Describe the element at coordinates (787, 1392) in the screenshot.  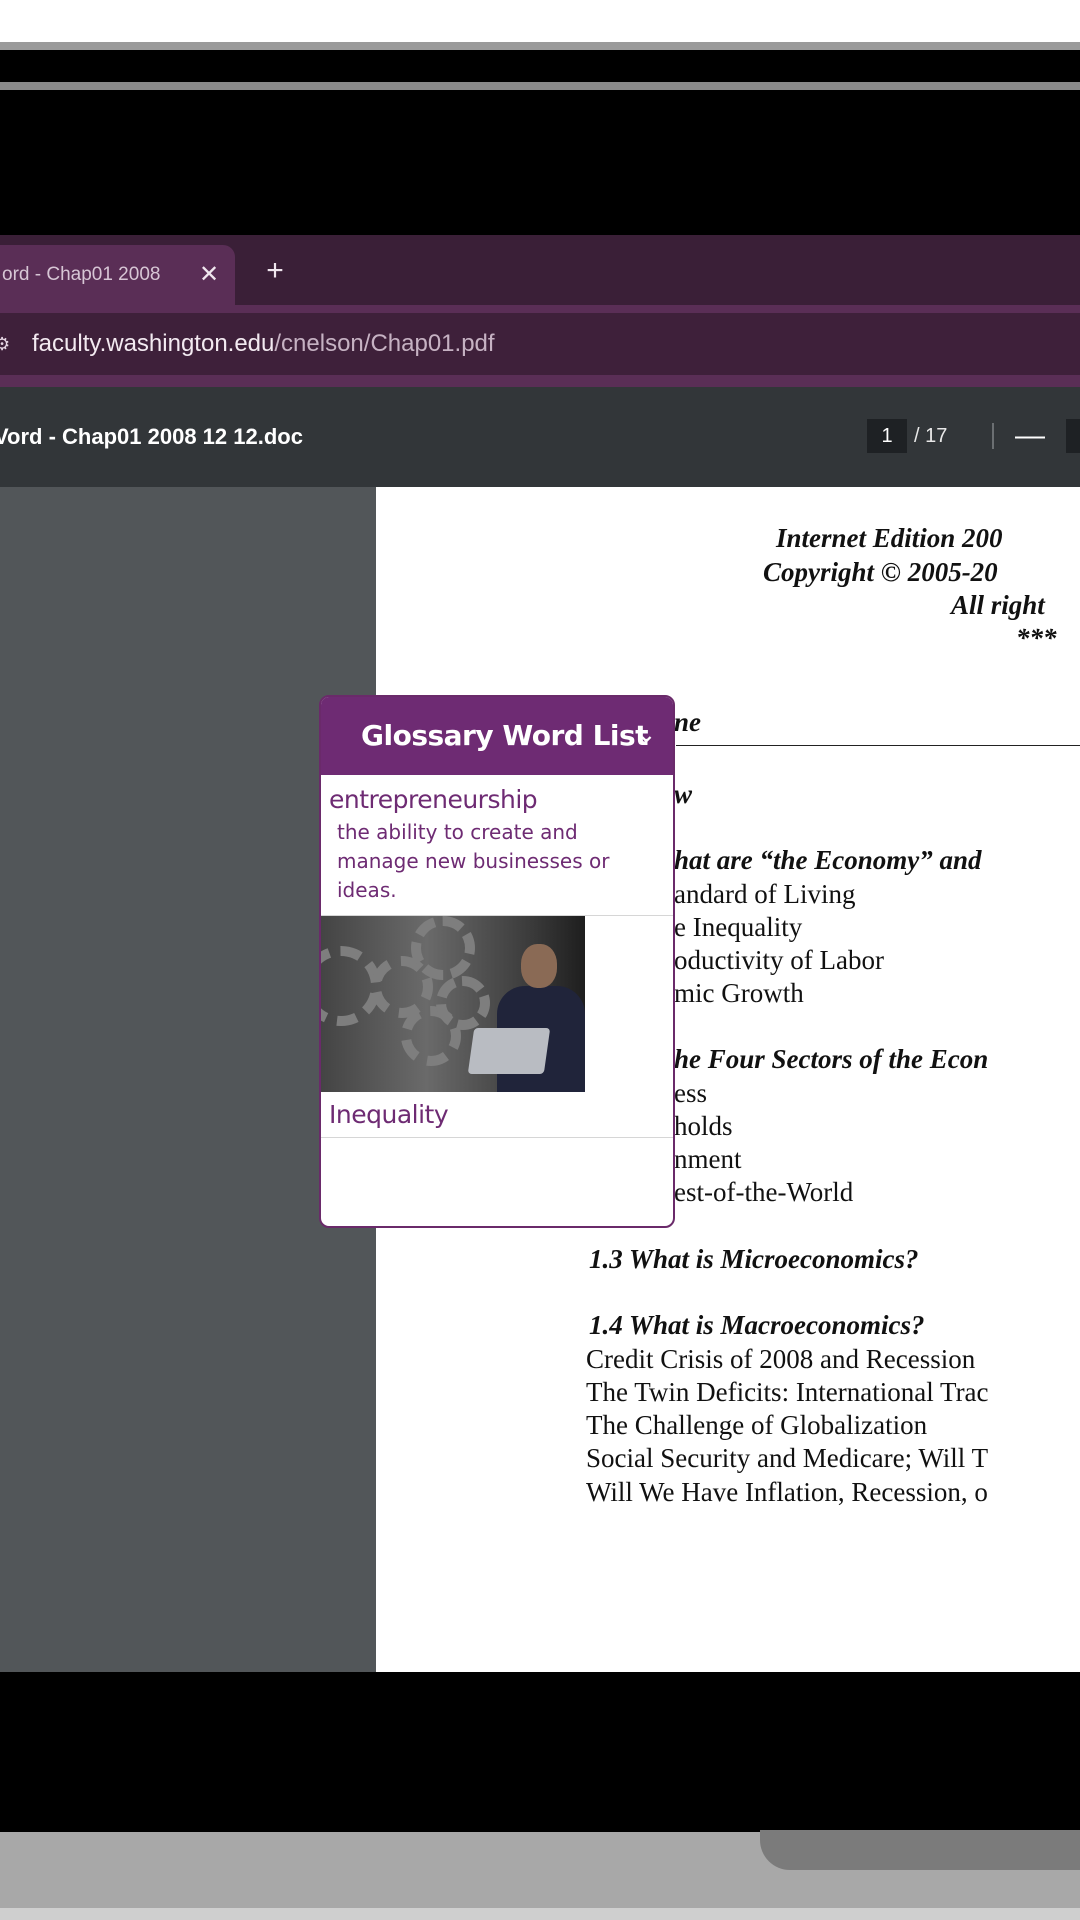
I see `macro-item: The Twin Deficits: International Trac` at that location.